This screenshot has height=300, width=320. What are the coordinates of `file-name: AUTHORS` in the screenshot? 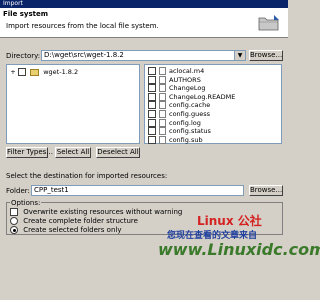 It's located at (185, 79).